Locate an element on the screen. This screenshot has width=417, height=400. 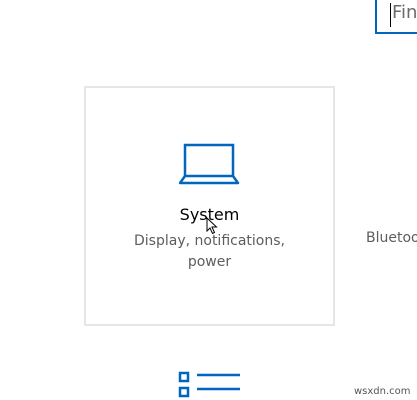
tile-description-line: power is located at coordinates (209, 262).